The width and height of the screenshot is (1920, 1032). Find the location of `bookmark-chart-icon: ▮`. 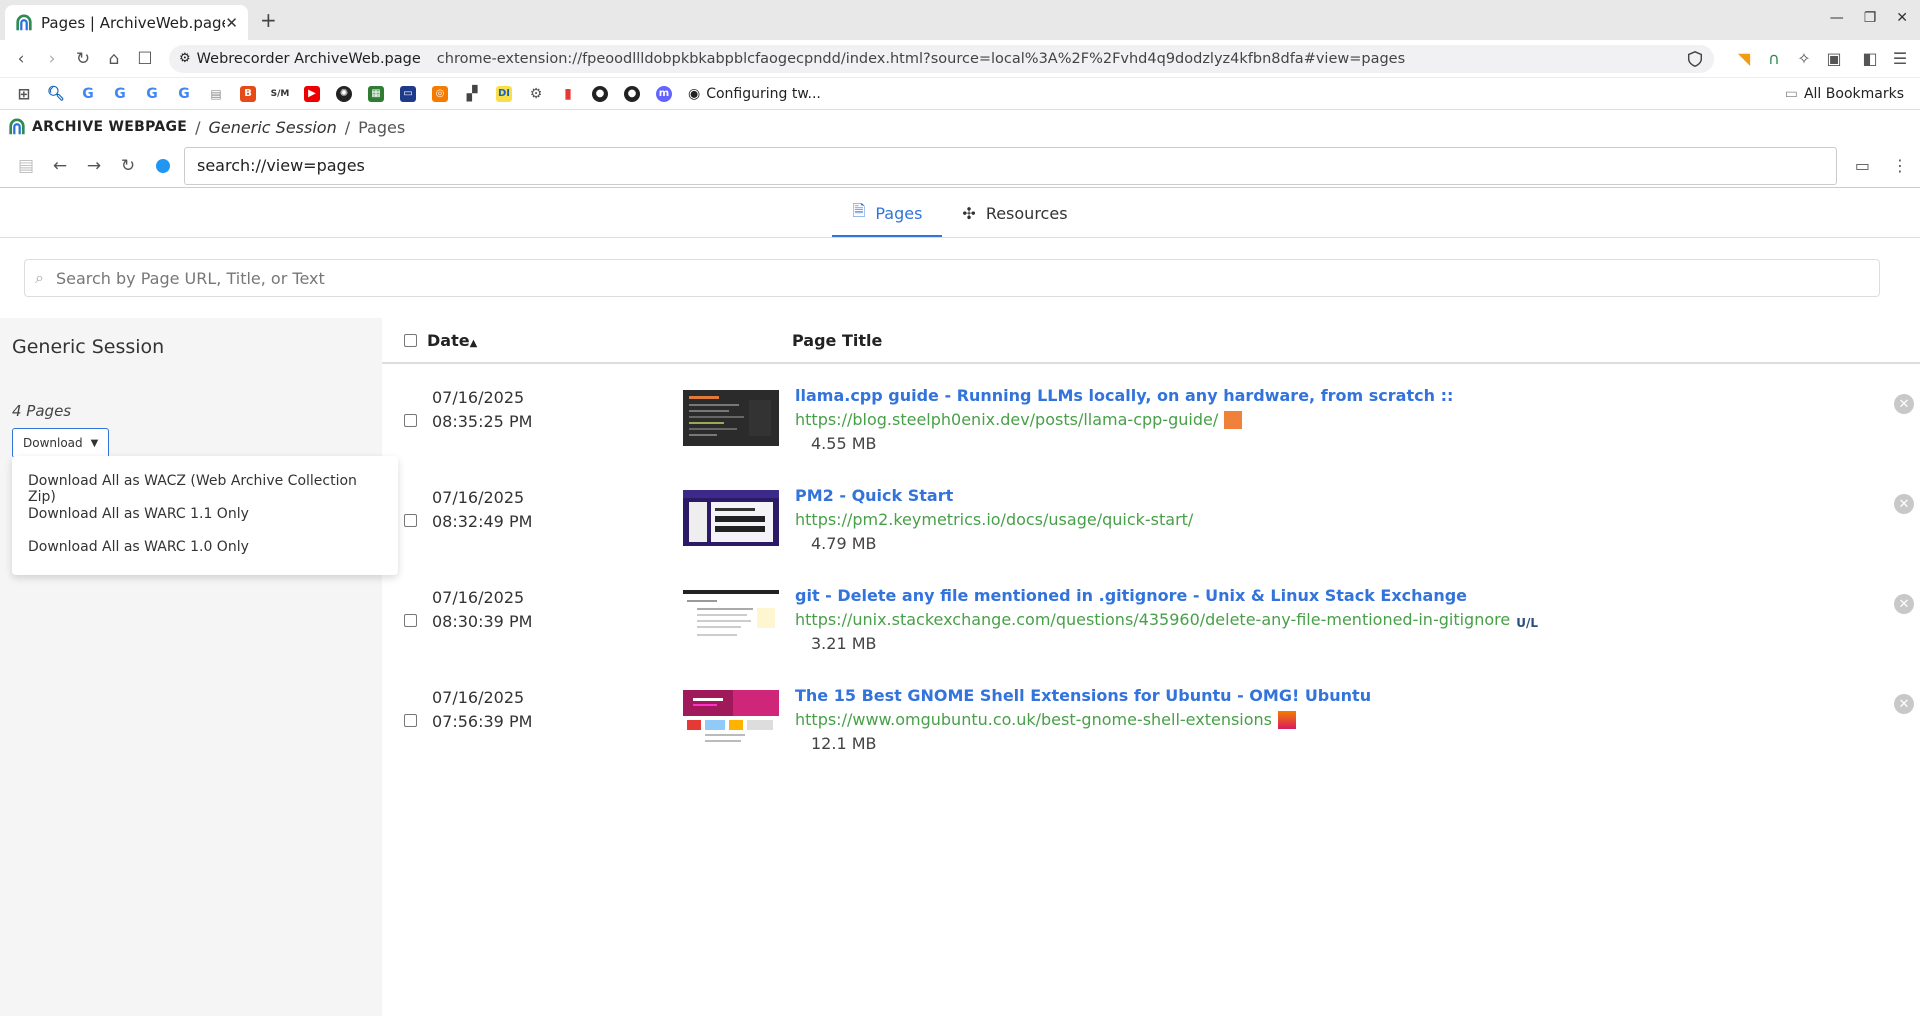

bookmark-chart-icon: ▮ is located at coordinates (568, 94).